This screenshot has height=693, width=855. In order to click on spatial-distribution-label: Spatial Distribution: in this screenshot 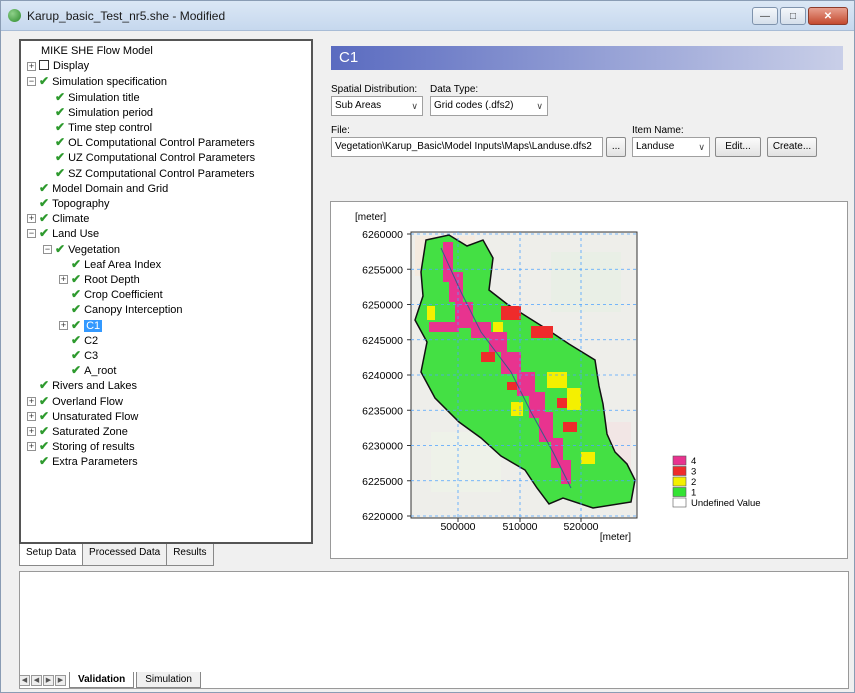, I will do `click(374, 89)`.